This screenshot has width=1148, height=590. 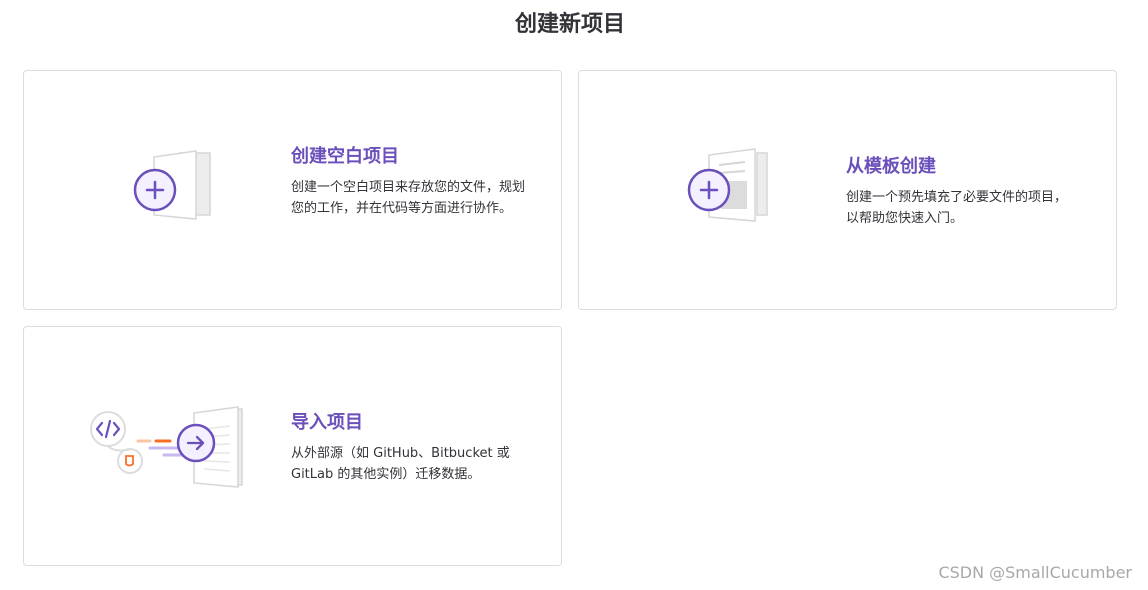 I want to click on plus-document-icon, so click(x=172, y=185).